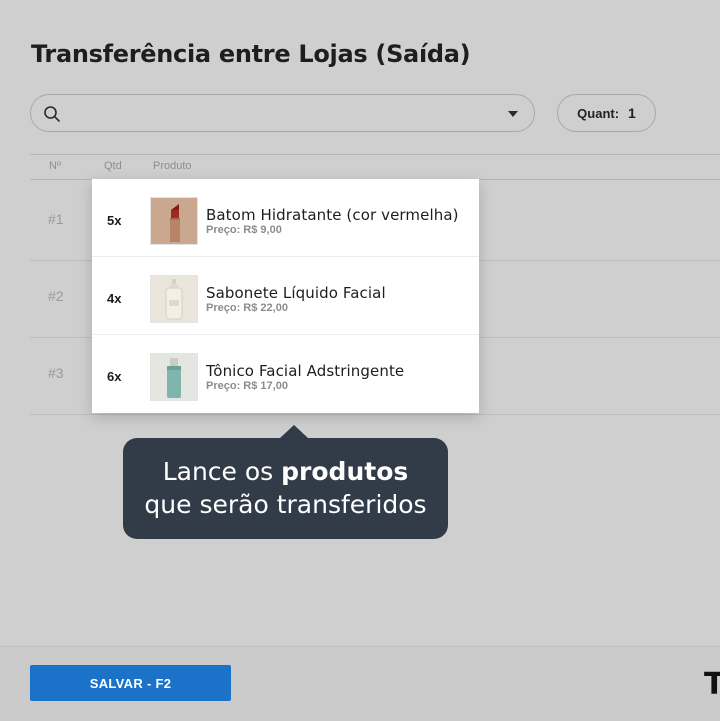  Describe the element at coordinates (513, 114) in the screenshot. I see `caret-down-icon` at that location.